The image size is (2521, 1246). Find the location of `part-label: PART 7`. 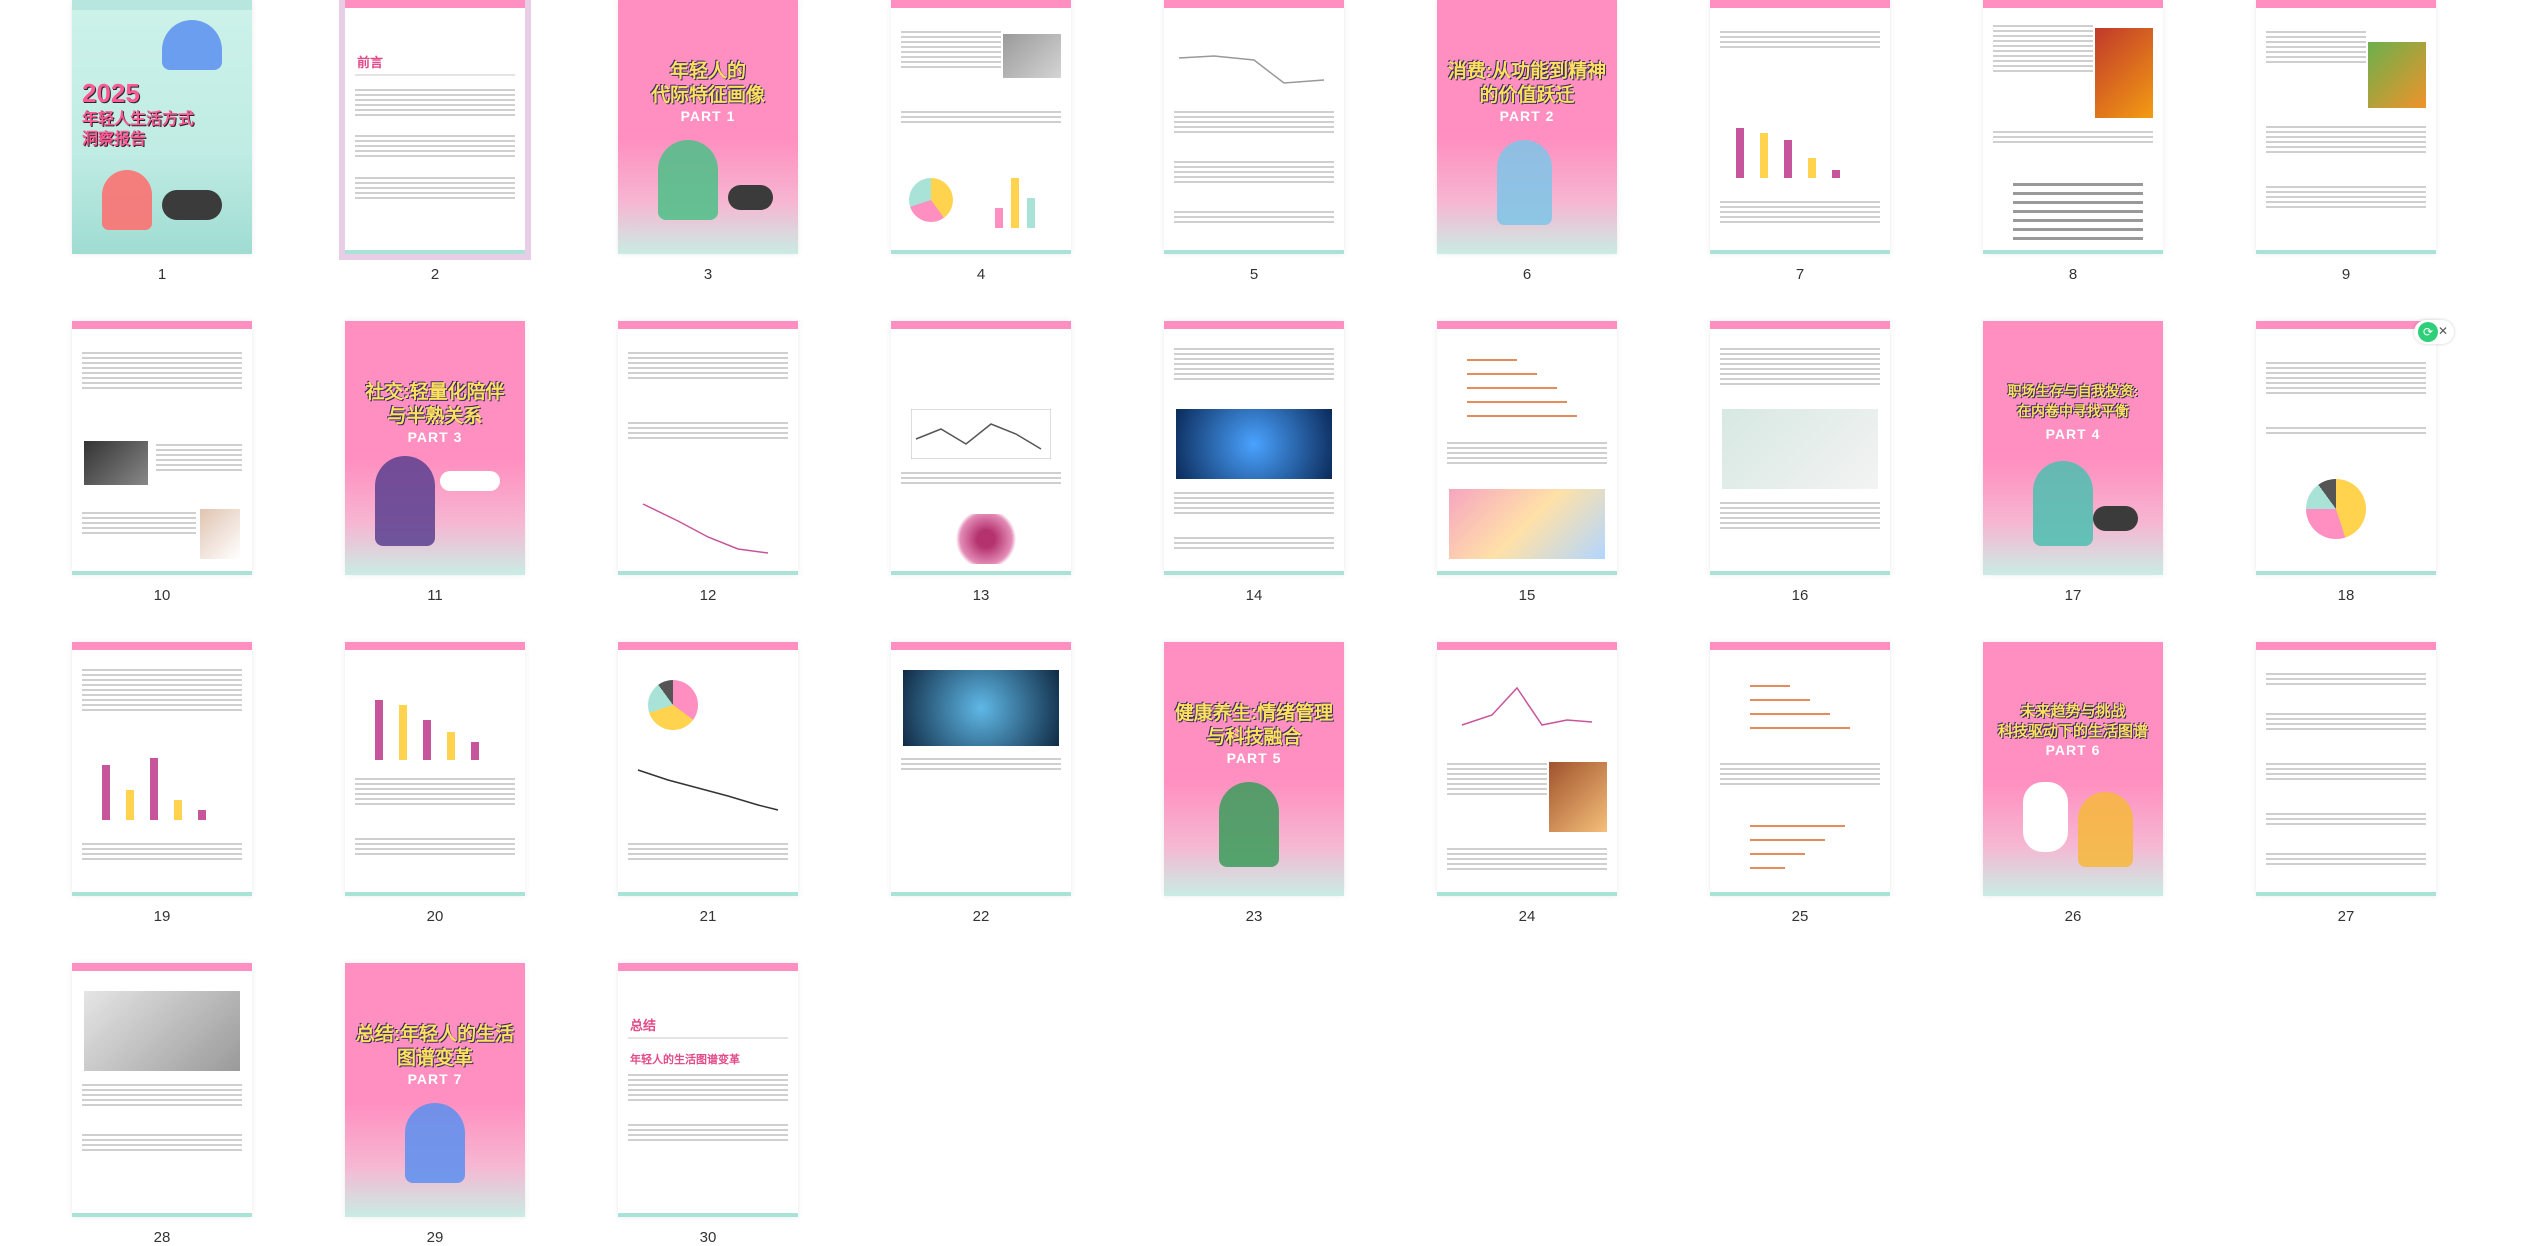

part-label: PART 7 is located at coordinates (435, 1079).